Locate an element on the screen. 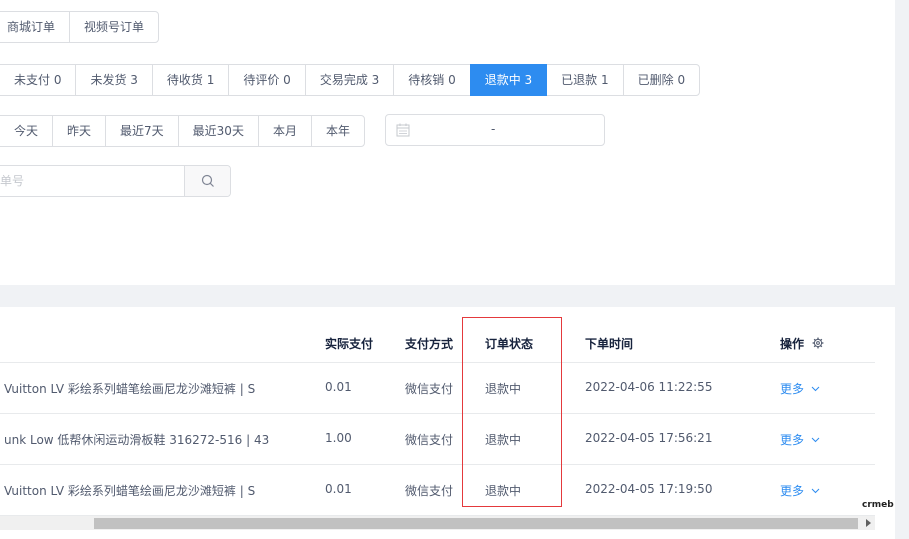 The width and height of the screenshot is (909, 539). search-icon is located at coordinates (207, 180).